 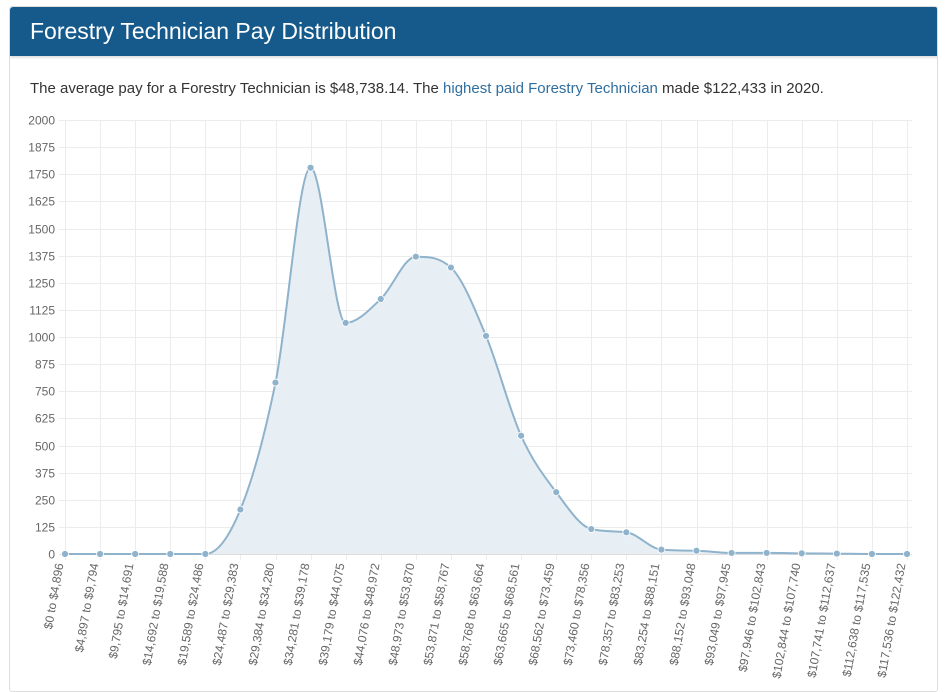 I want to click on x-tick-label: $68,562 to $73,459, so click(x=542, y=614).